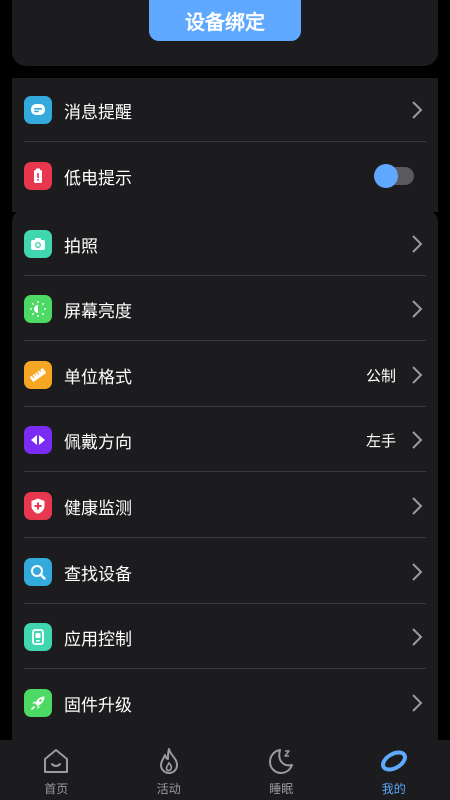 This screenshot has height=800, width=450. I want to click on settings-row-label: 低电提示, so click(98, 178).